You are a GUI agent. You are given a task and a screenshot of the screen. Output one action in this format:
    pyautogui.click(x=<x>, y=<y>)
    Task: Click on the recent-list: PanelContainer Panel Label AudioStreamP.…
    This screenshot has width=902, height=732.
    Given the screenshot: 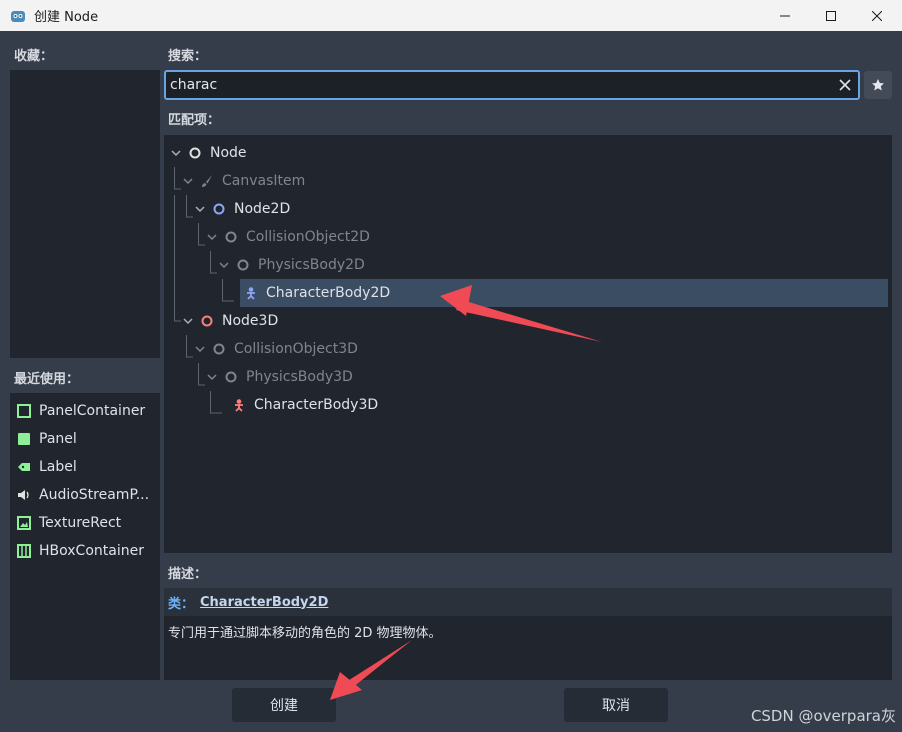 What is the action you would take?
    pyautogui.click(x=85, y=536)
    